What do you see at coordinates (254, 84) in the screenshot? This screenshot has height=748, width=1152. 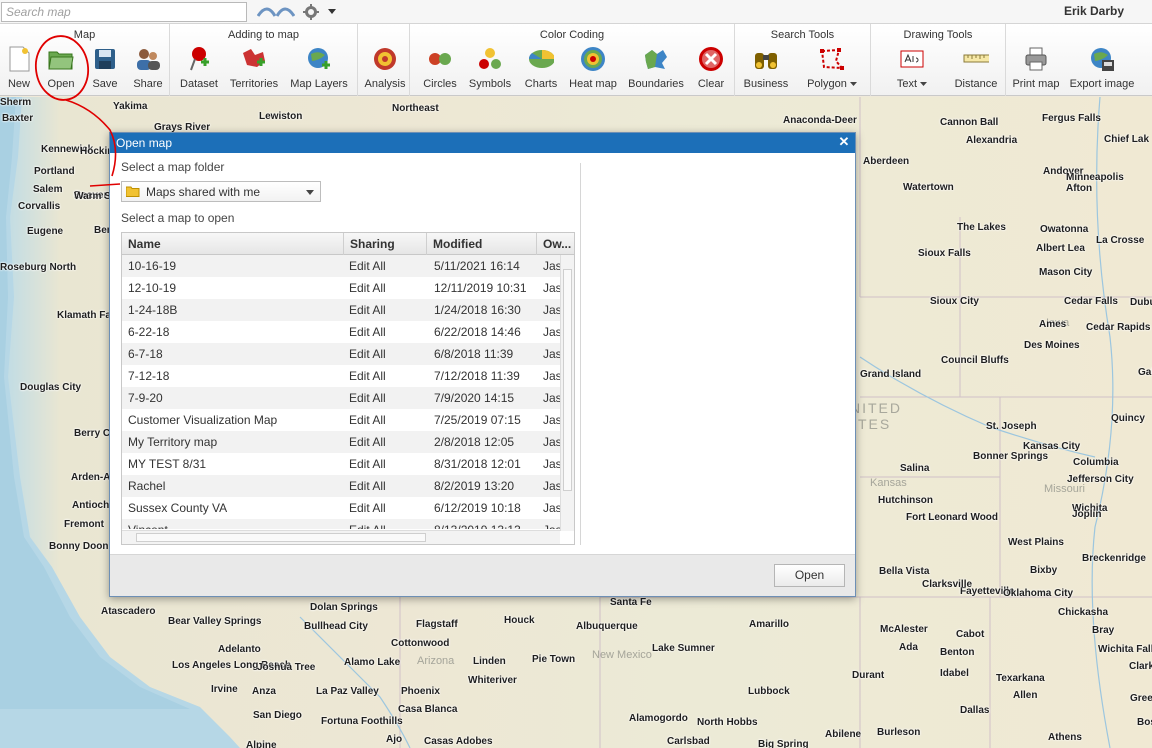 I see `territories-button-label: Territories` at bounding box center [254, 84].